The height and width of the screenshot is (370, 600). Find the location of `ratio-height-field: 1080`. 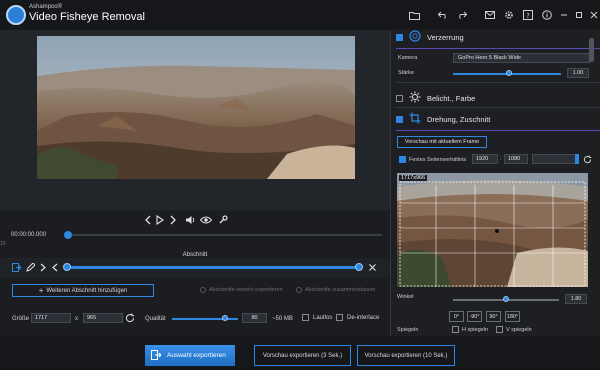

ratio-height-field: 1080 is located at coordinates (516, 159).